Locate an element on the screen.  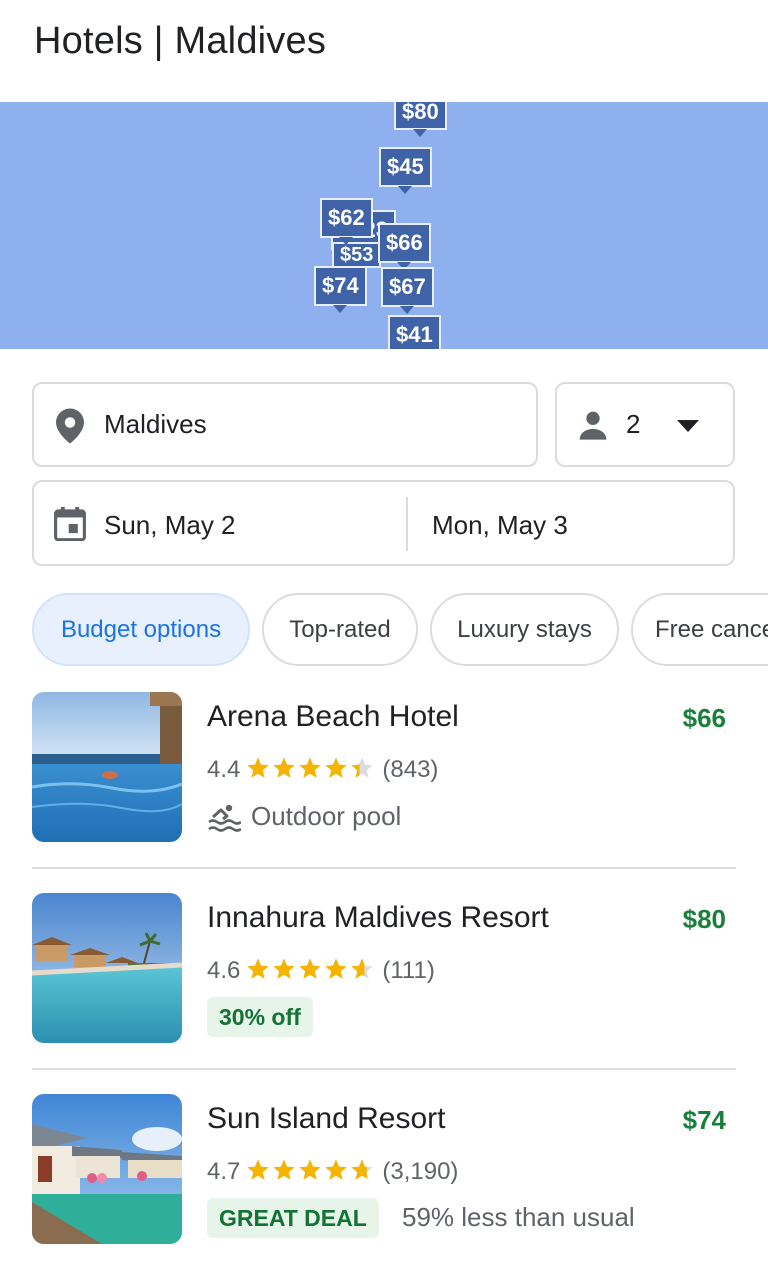
hotel-price: $74 is located at coordinates (704, 1120).